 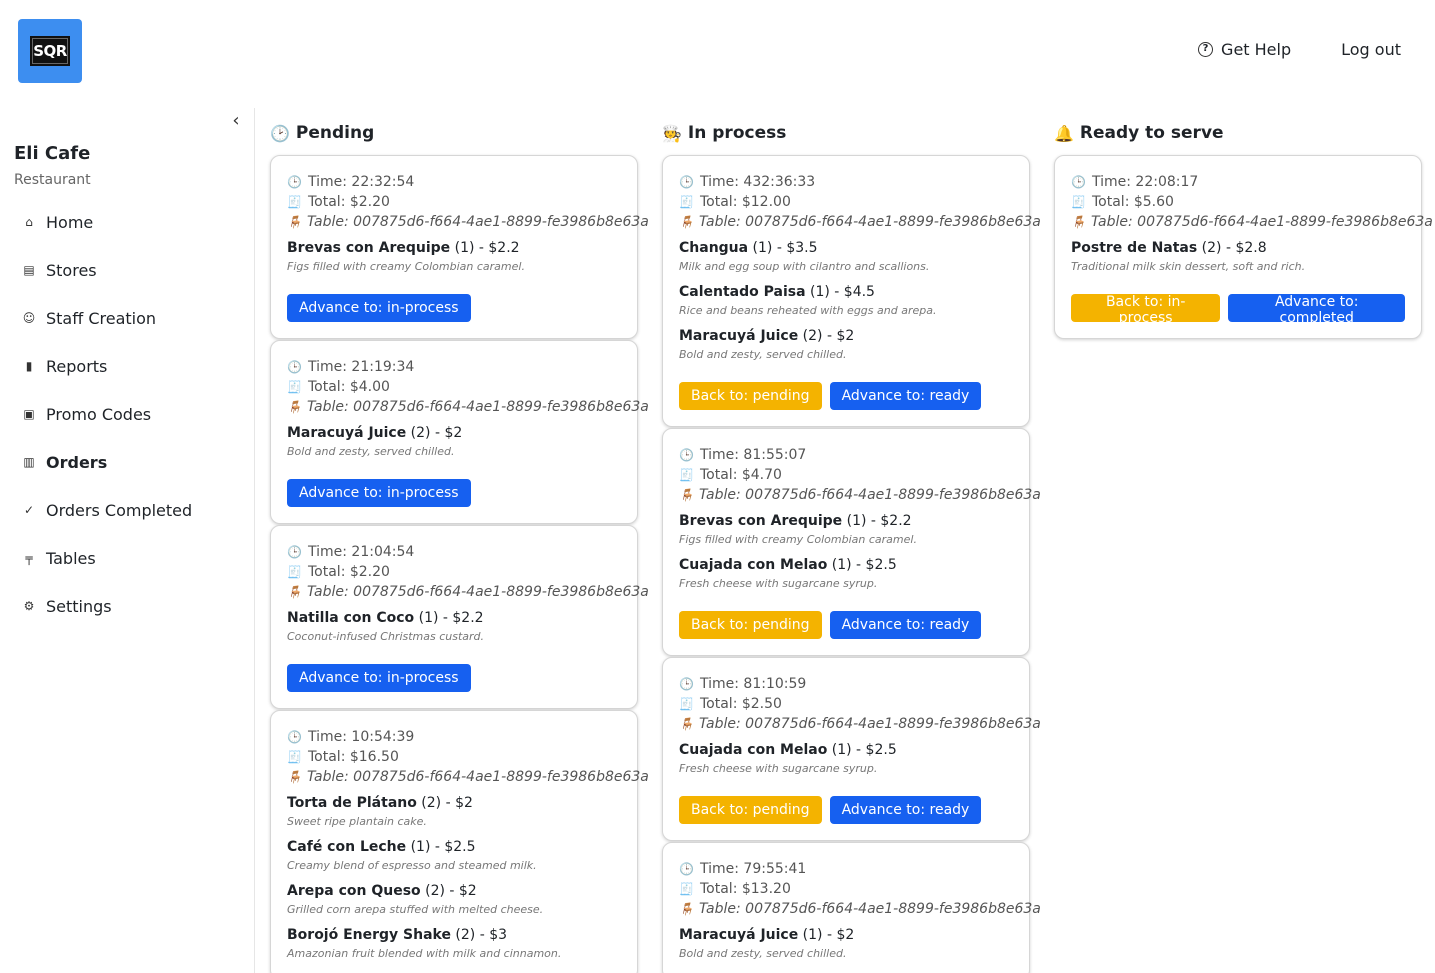 I want to click on order-time-text: Time: 21:04:54, so click(x=361, y=552).